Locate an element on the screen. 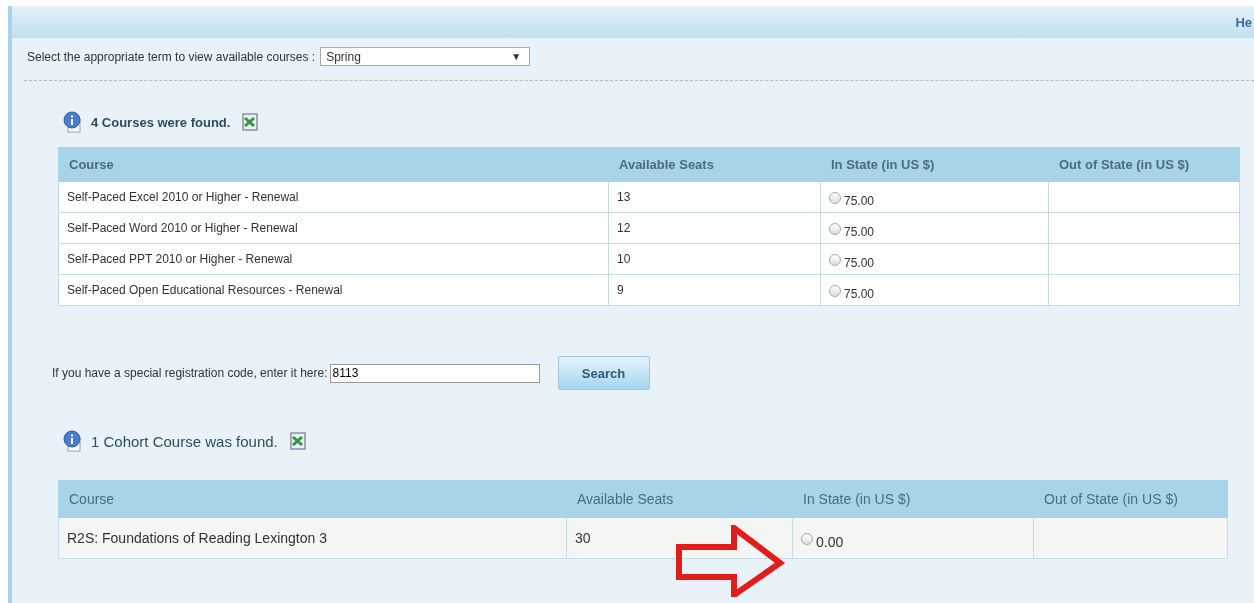 The width and height of the screenshot is (1254, 603). registration-code-label: If you have a special registration code, enter it here: is located at coordinates (190, 373).